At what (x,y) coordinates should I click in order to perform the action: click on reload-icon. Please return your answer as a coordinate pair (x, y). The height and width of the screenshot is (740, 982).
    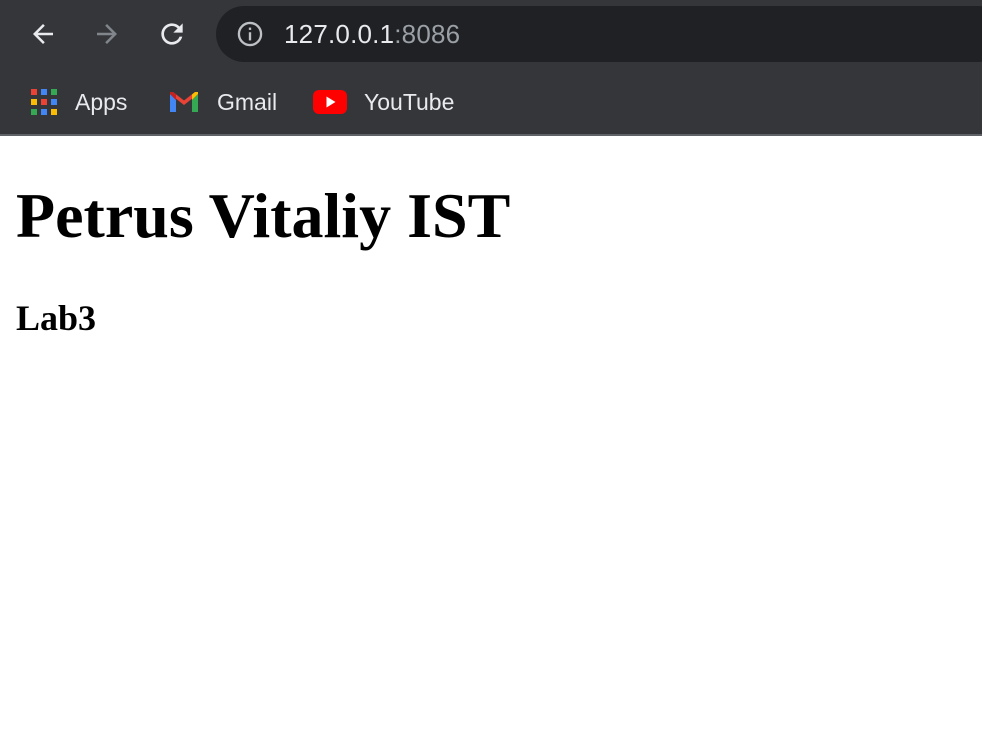
    Looking at the image, I should click on (172, 34).